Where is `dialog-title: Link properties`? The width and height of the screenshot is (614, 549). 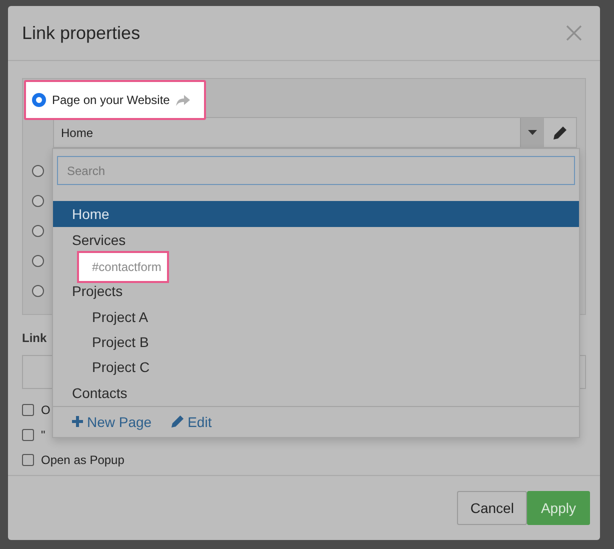
dialog-title: Link properties is located at coordinates (81, 33).